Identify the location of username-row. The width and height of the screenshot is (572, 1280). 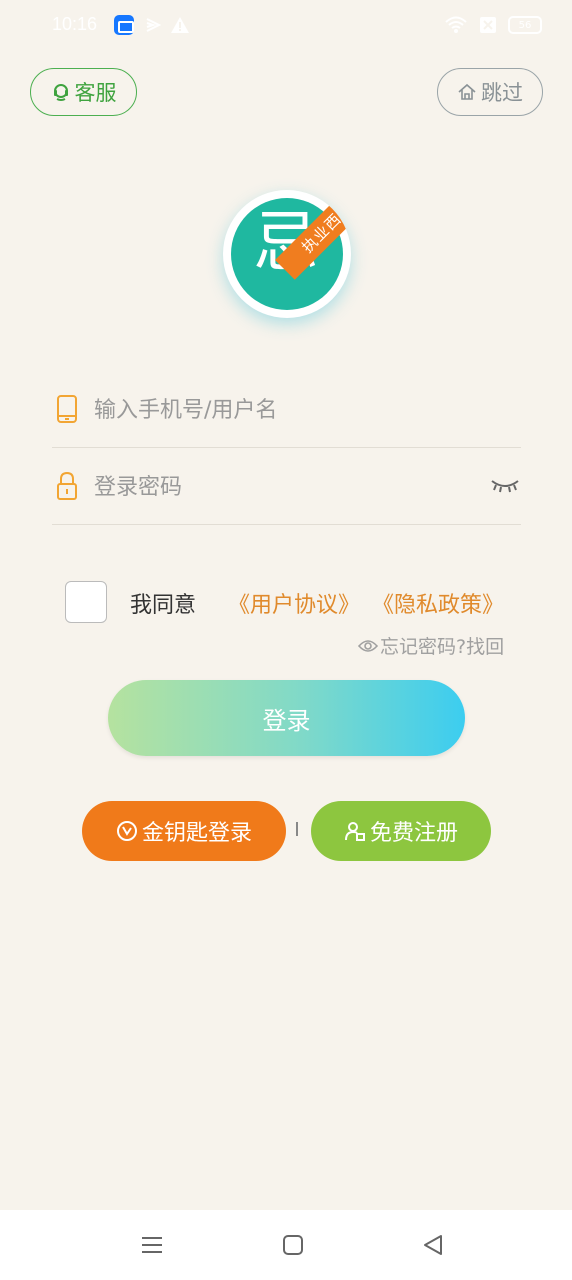
(286, 410).